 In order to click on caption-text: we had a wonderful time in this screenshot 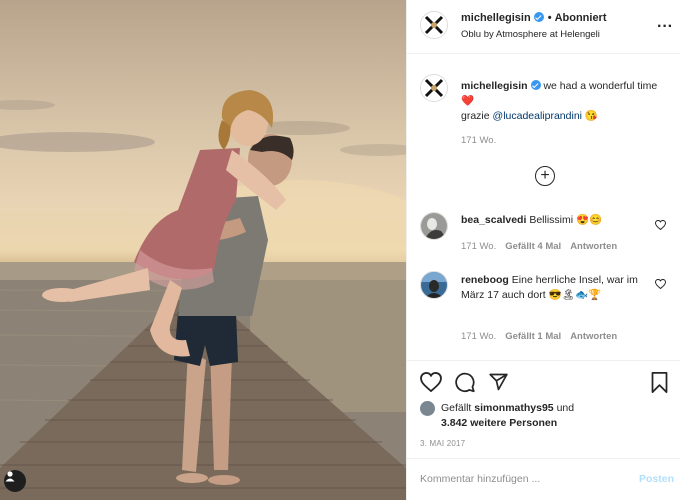, I will do `click(600, 86)`.